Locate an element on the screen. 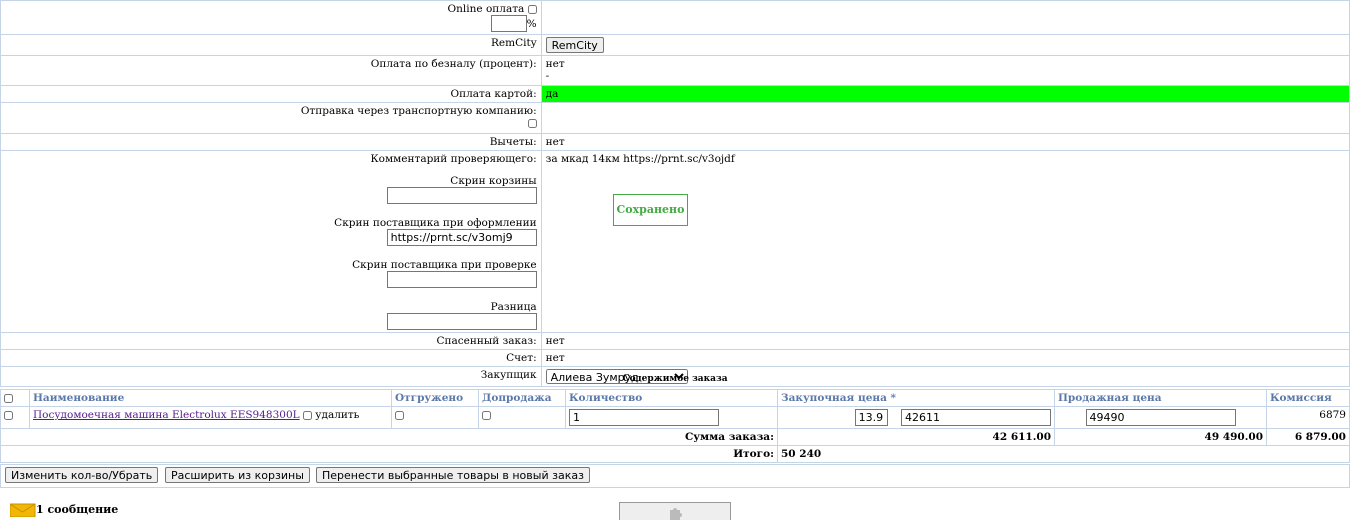 The image size is (1353, 520). card-payment-value: да is located at coordinates (552, 94).